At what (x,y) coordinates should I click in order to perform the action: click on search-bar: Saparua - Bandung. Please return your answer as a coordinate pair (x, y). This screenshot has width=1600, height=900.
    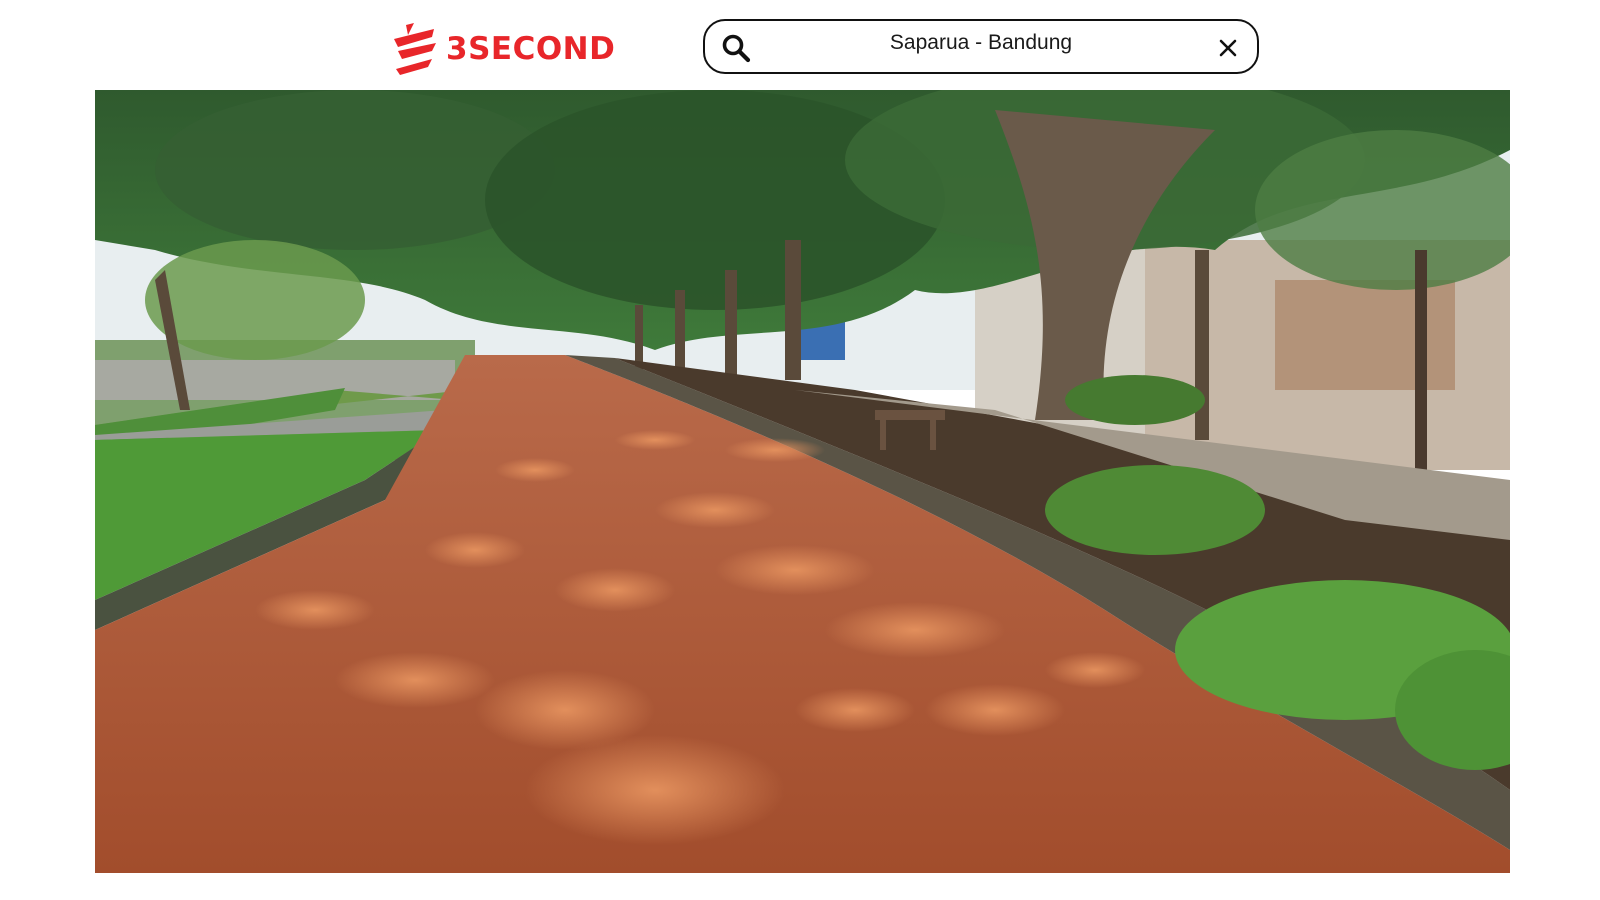
    Looking at the image, I should click on (981, 46).